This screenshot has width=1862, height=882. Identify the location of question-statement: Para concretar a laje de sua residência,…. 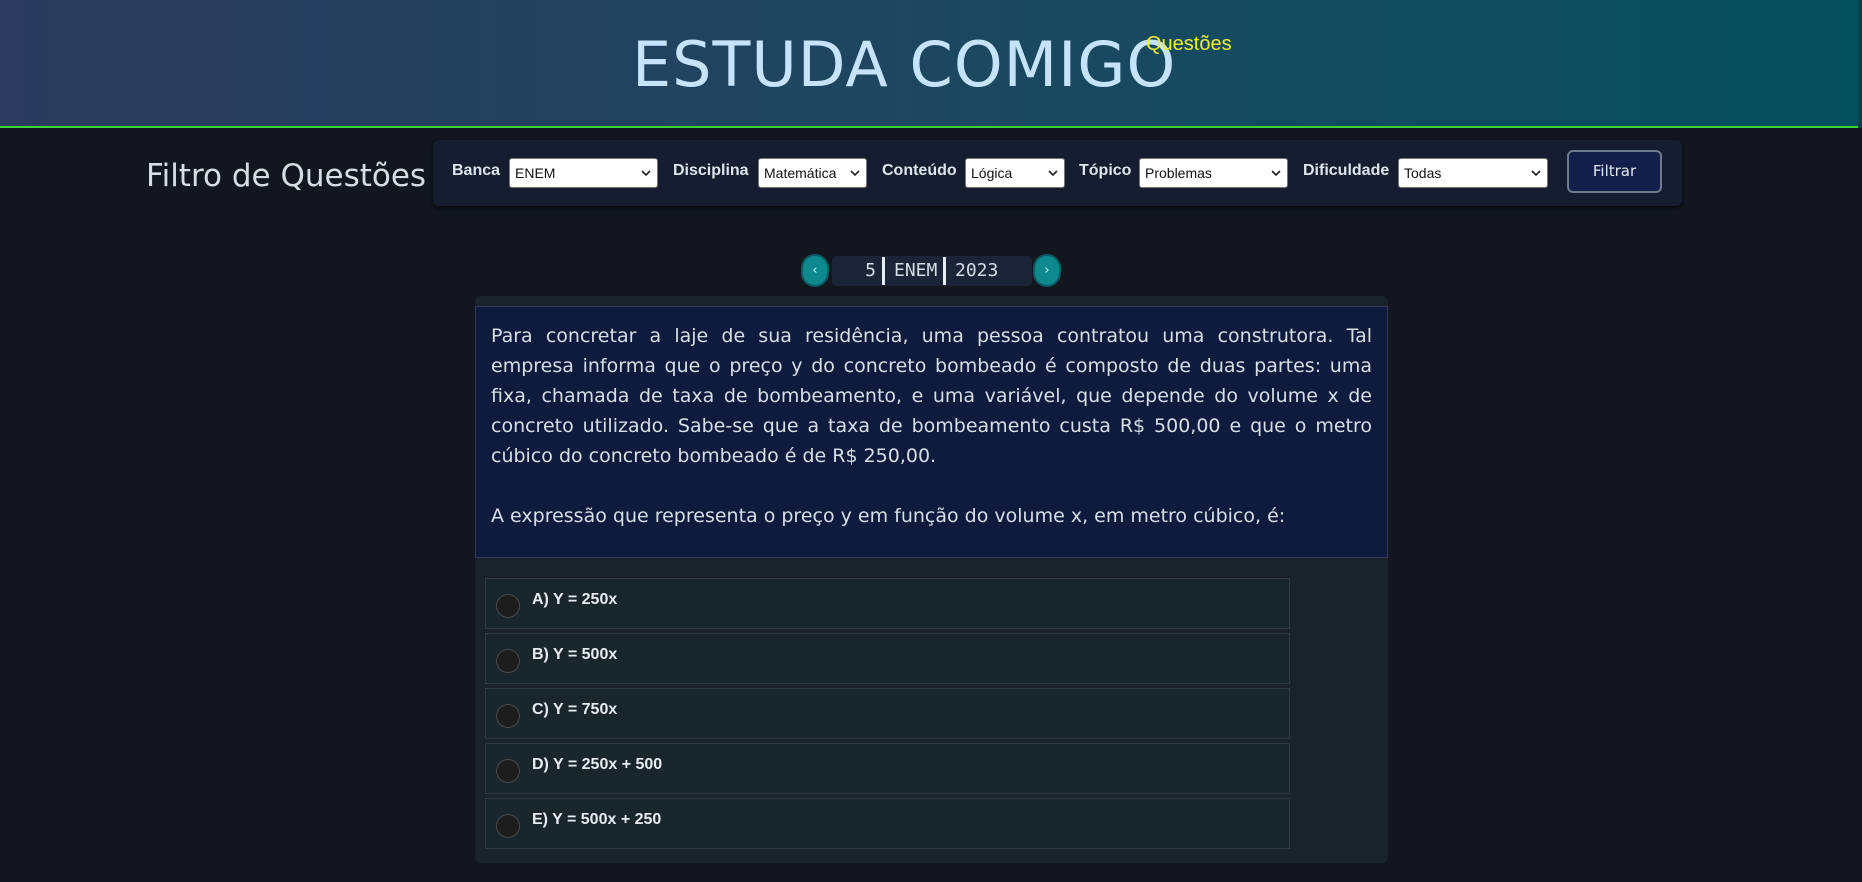
(931, 432).